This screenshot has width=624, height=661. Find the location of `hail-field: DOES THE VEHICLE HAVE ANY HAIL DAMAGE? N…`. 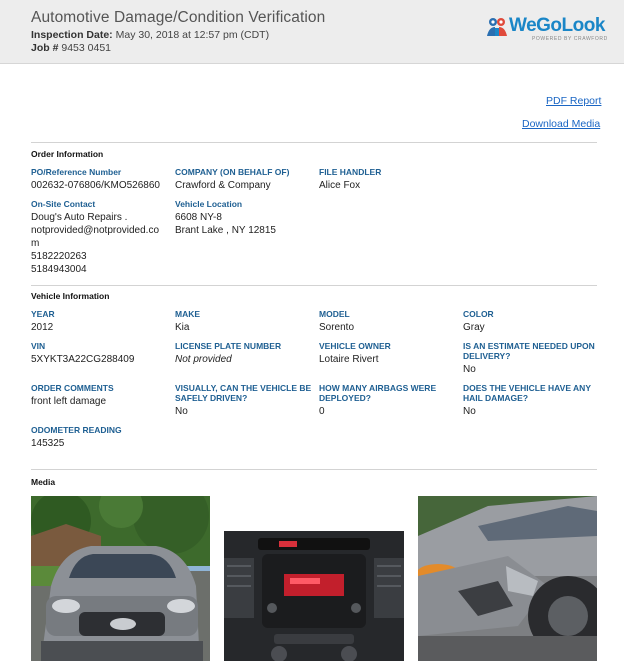

hail-field: DOES THE VEHICLE HAVE ANY HAIL DAMAGE? N… is located at coordinates (527, 400).